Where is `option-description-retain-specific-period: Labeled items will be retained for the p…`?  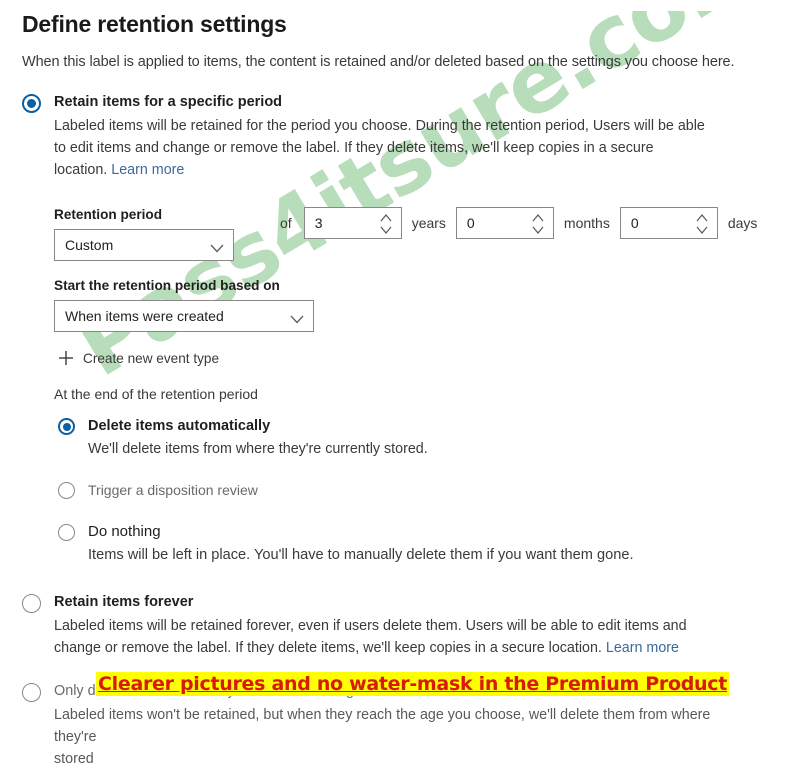
option-description-retain-specific-period: Labeled items will be retained for the p… is located at coordinates (394, 148).